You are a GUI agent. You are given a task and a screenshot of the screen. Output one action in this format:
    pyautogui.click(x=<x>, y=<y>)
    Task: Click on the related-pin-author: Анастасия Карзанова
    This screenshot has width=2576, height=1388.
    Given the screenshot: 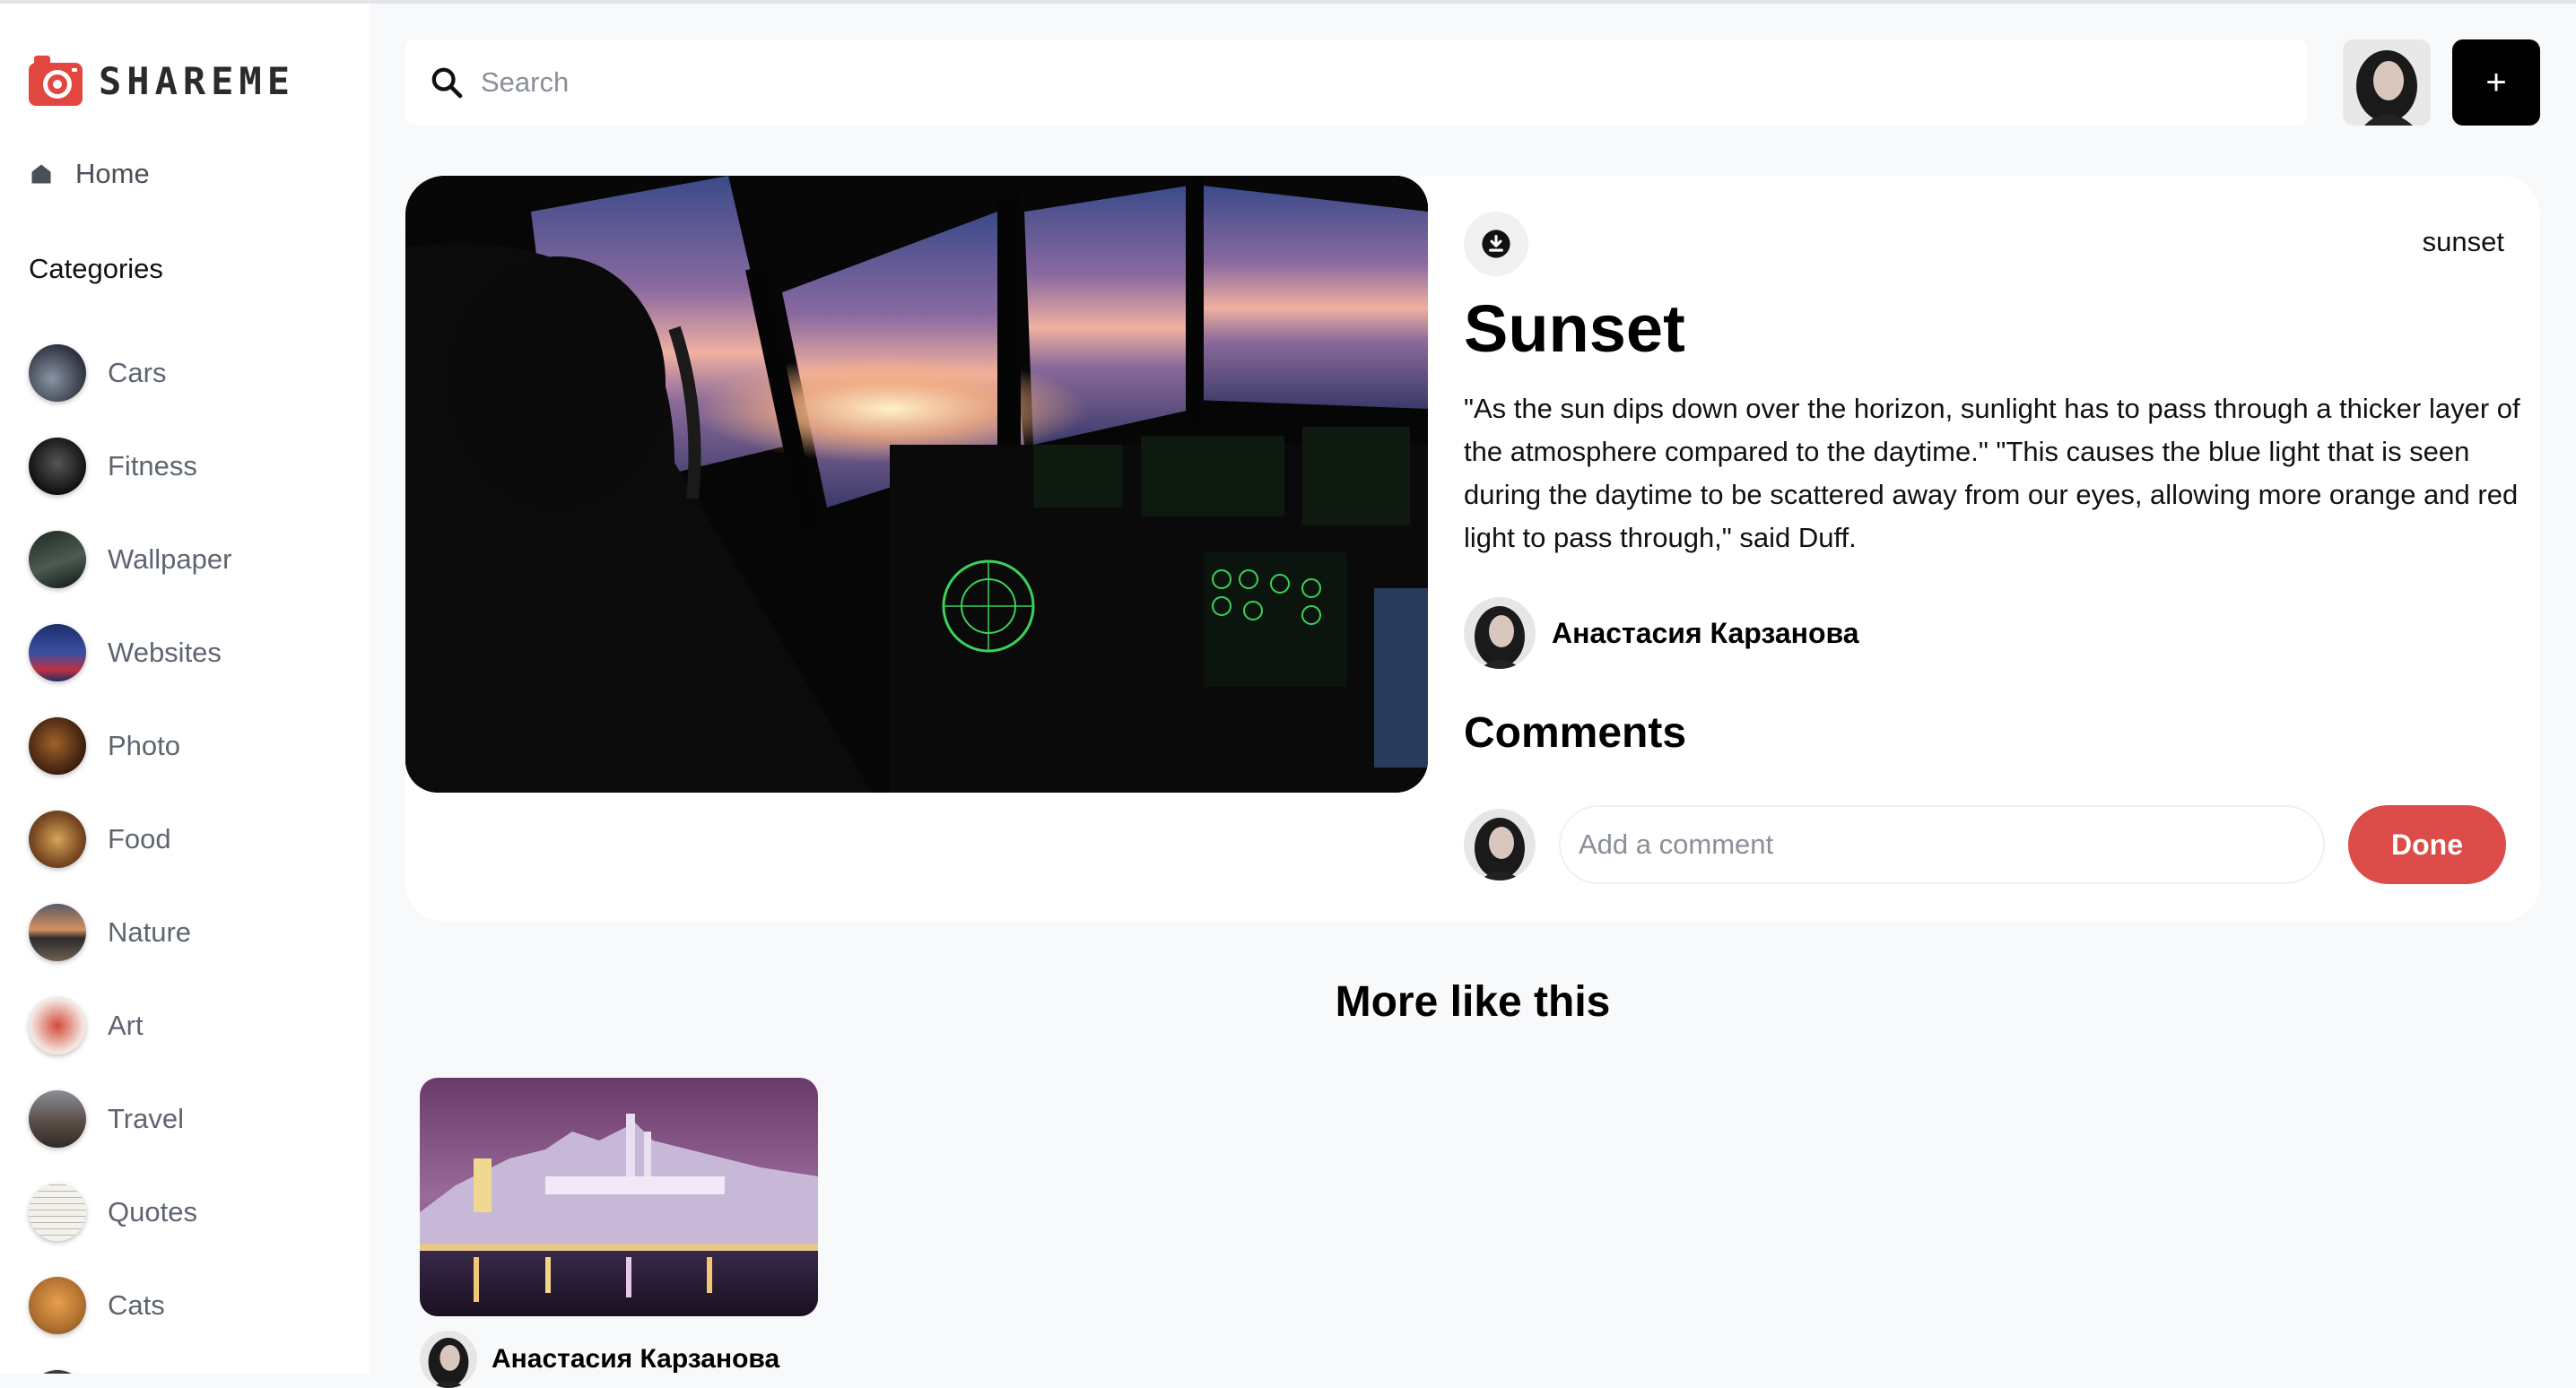 What is the action you would take?
    pyautogui.click(x=599, y=1359)
    